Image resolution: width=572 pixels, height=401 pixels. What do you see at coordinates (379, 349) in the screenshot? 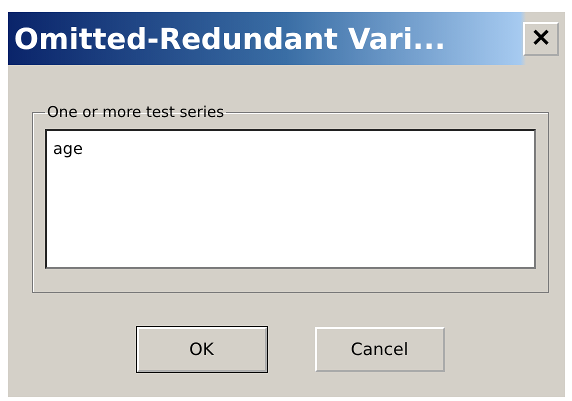
I see `cancel-button: Cancel` at bounding box center [379, 349].